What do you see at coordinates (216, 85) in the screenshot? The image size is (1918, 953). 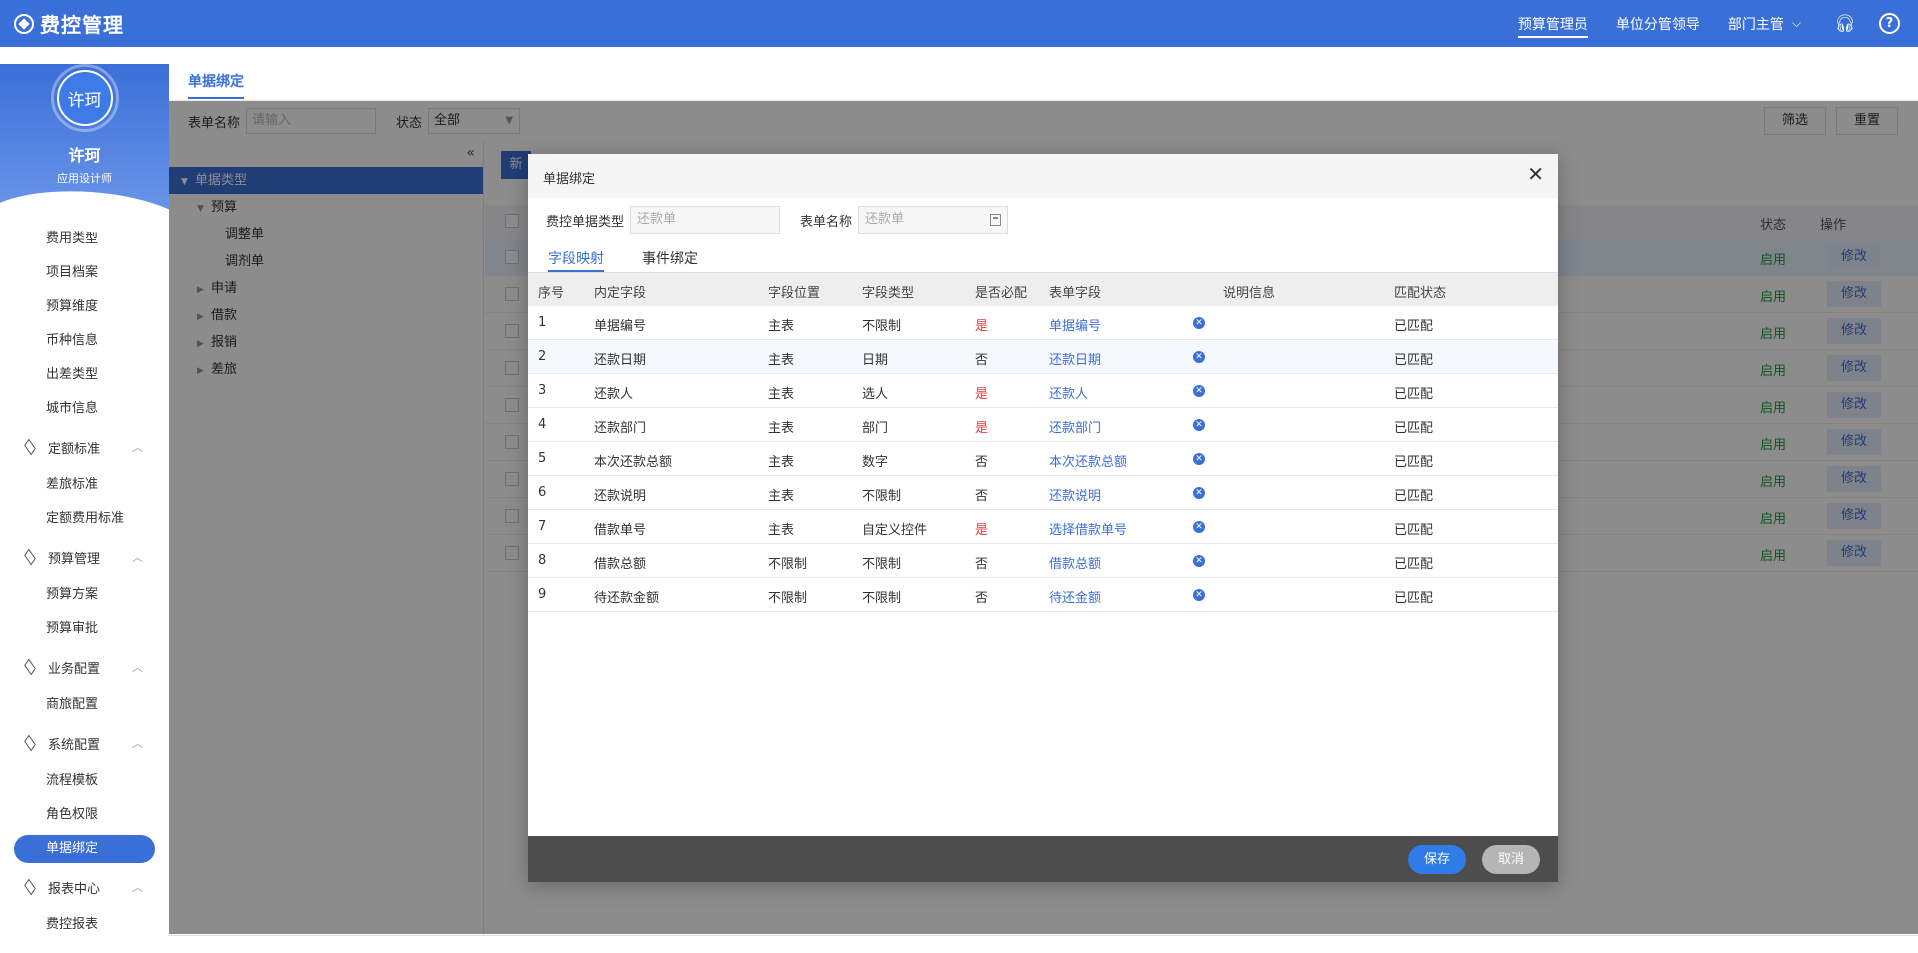 I see `tab-doc-binding: 单据绑定` at bounding box center [216, 85].